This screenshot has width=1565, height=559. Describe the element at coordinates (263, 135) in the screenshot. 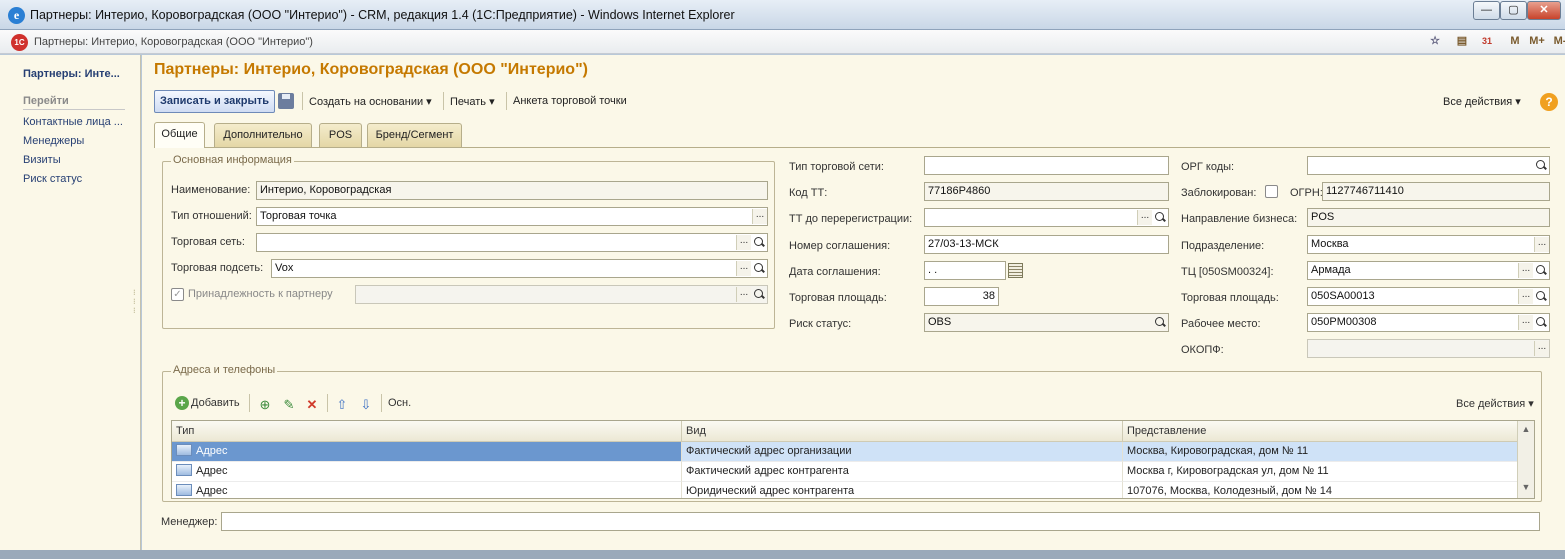

I see `tab-additional: Дополнительно` at that location.